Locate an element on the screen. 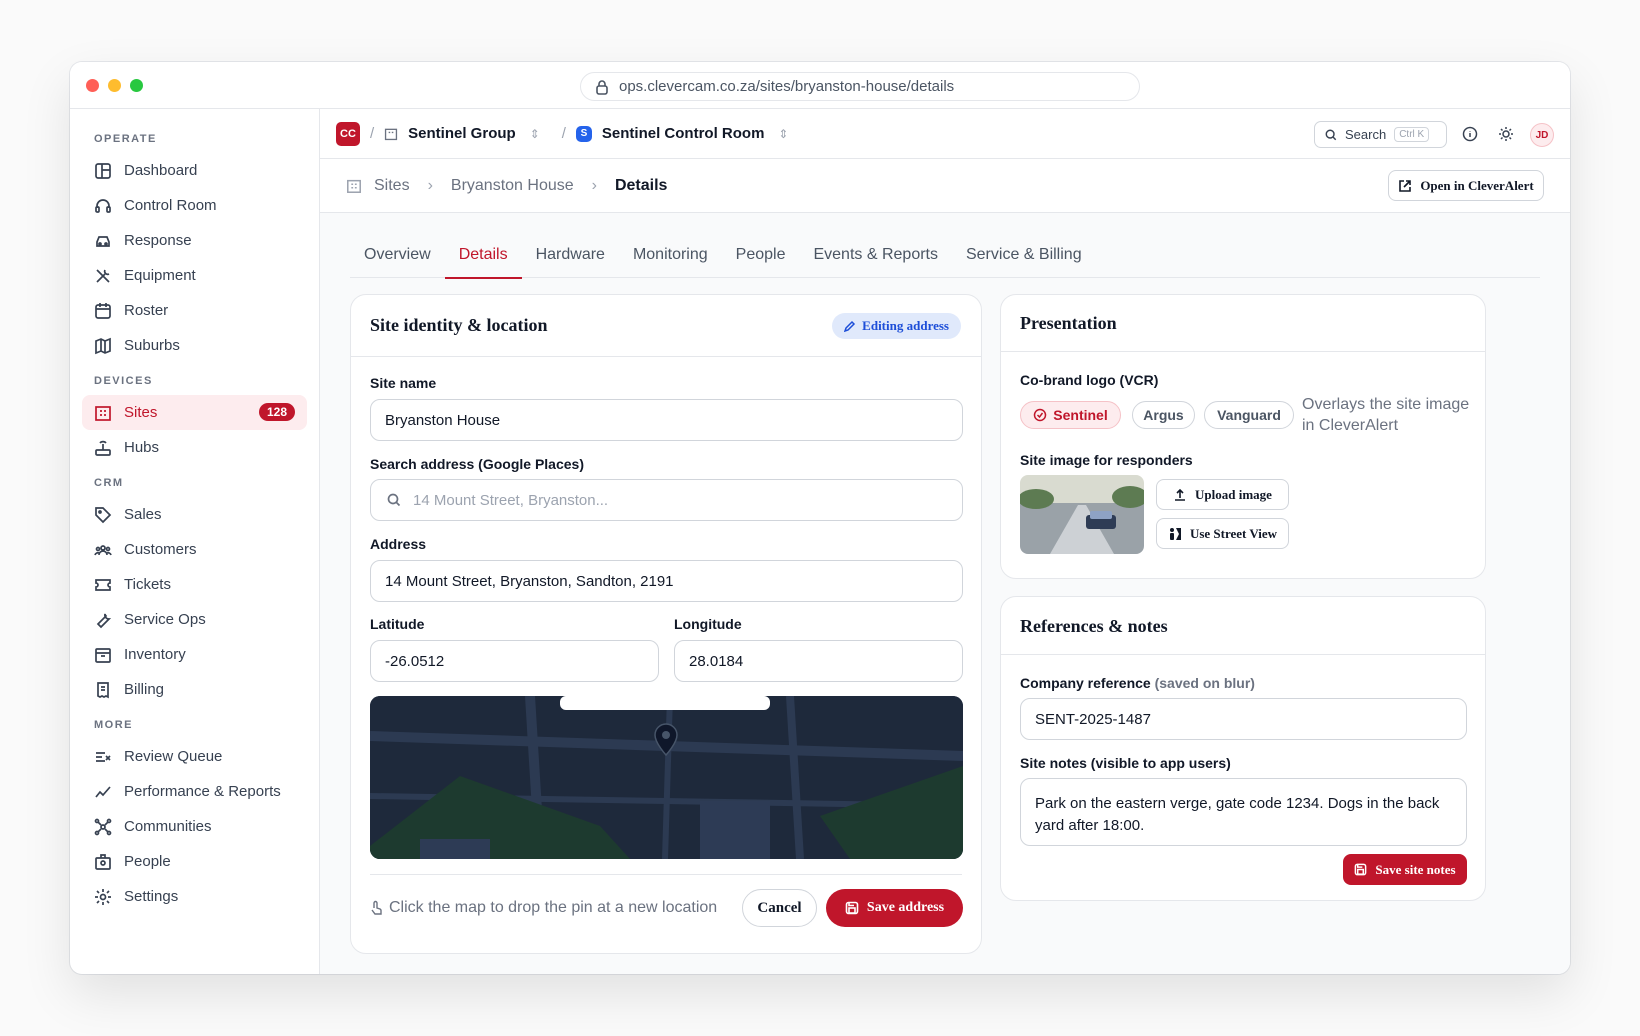 Image resolution: width=1640 pixels, height=1036 pixels. tab-hardware: Hardware is located at coordinates (570, 259).